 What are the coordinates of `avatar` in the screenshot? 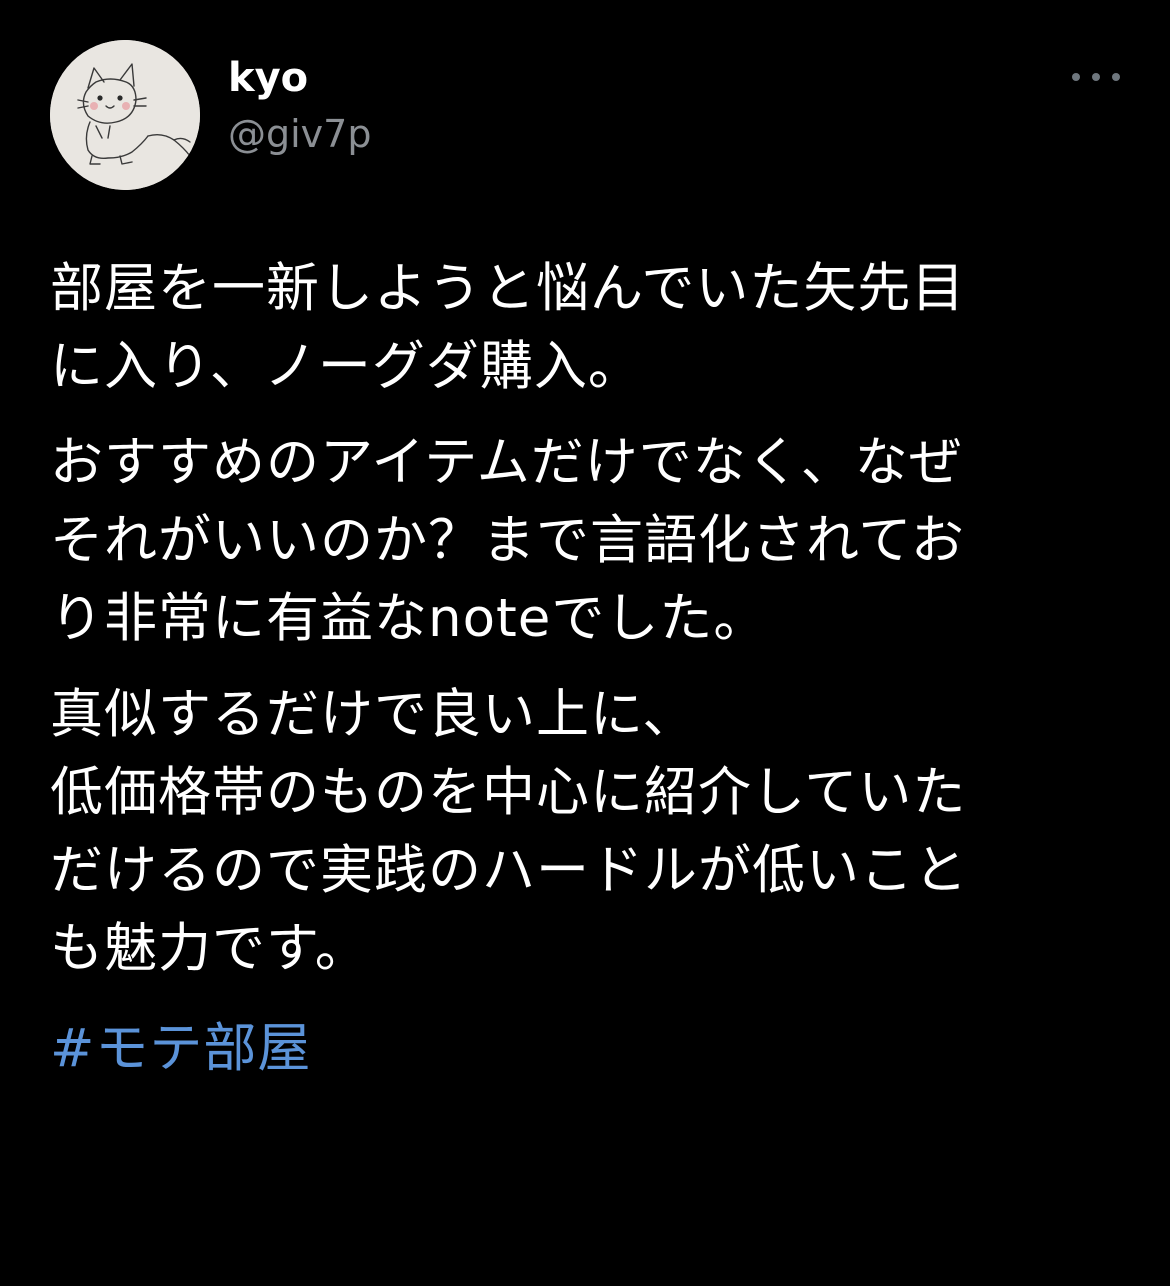 It's located at (125, 115).